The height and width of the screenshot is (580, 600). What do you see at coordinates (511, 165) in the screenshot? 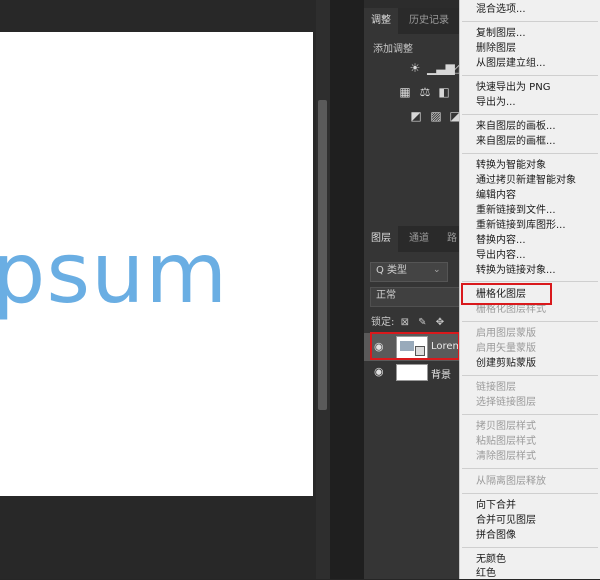
I see `menu-item-convert-smart-object: 转换为智能对象` at bounding box center [511, 165].